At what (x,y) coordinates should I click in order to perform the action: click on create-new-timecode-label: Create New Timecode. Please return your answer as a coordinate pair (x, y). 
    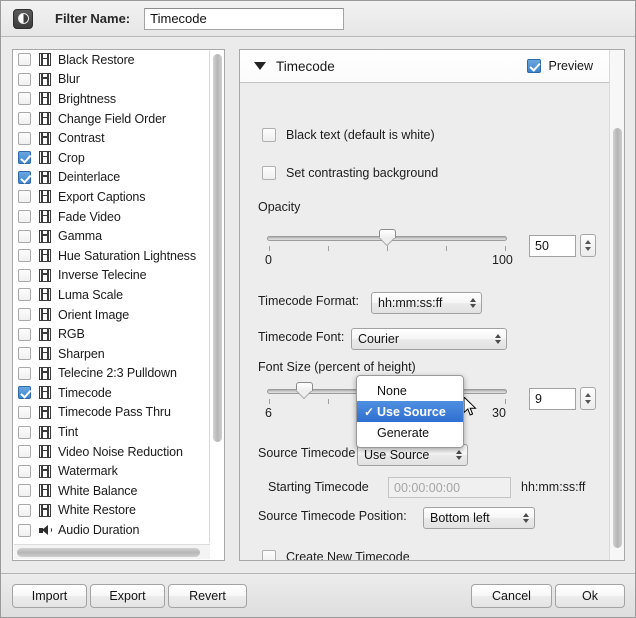
    Looking at the image, I should click on (348, 555).